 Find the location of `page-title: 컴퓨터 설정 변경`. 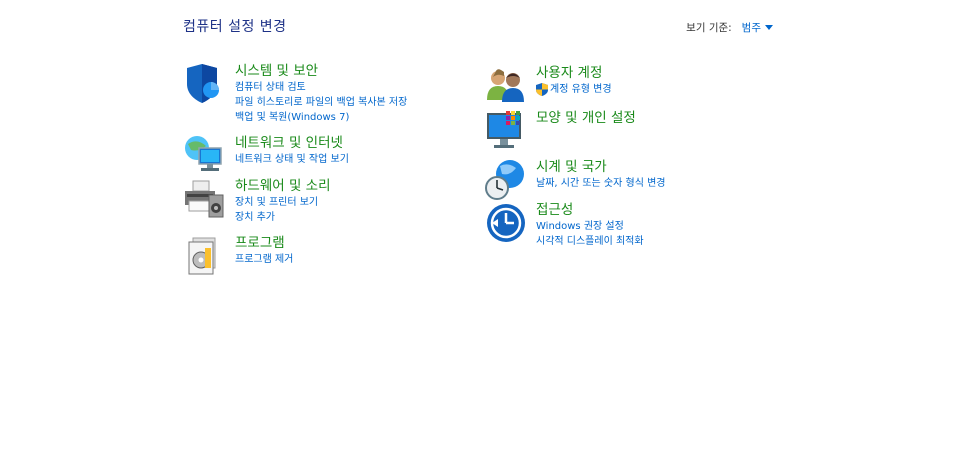

page-title: 컴퓨터 설정 변경 is located at coordinates (235, 27).